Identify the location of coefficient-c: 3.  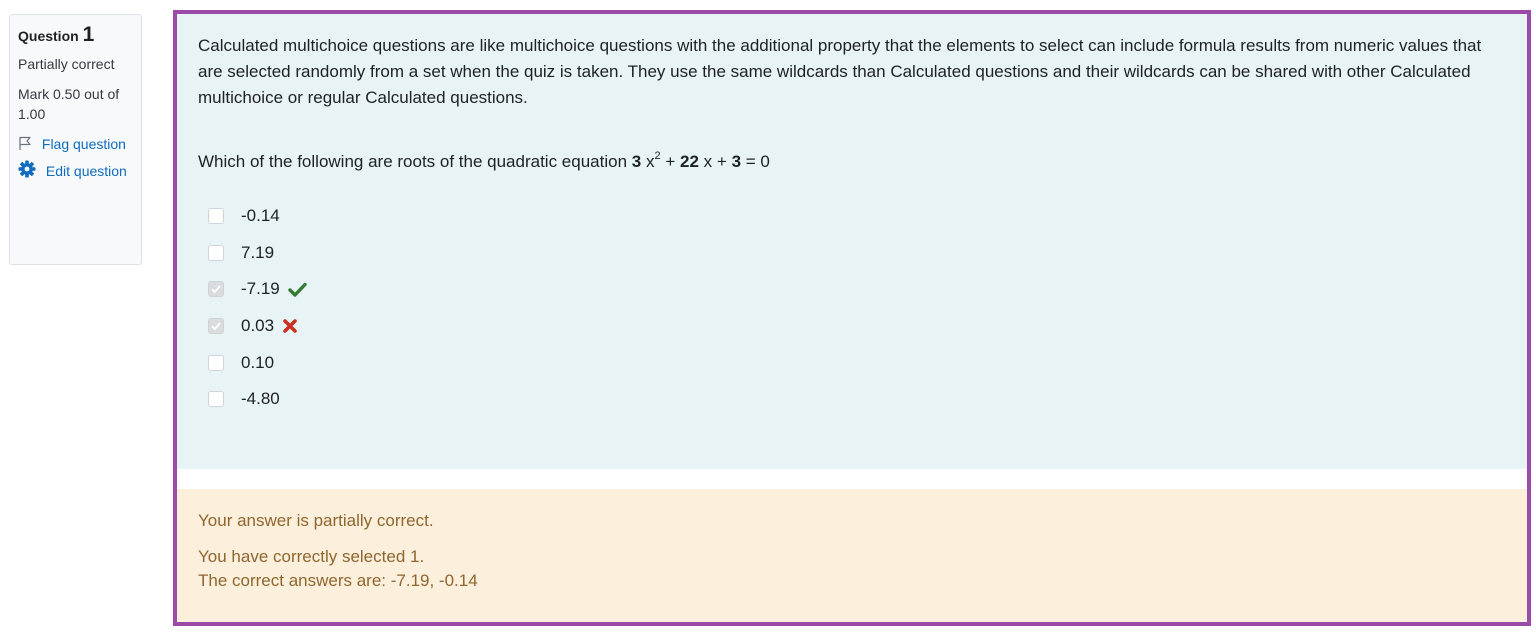
(736, 161).